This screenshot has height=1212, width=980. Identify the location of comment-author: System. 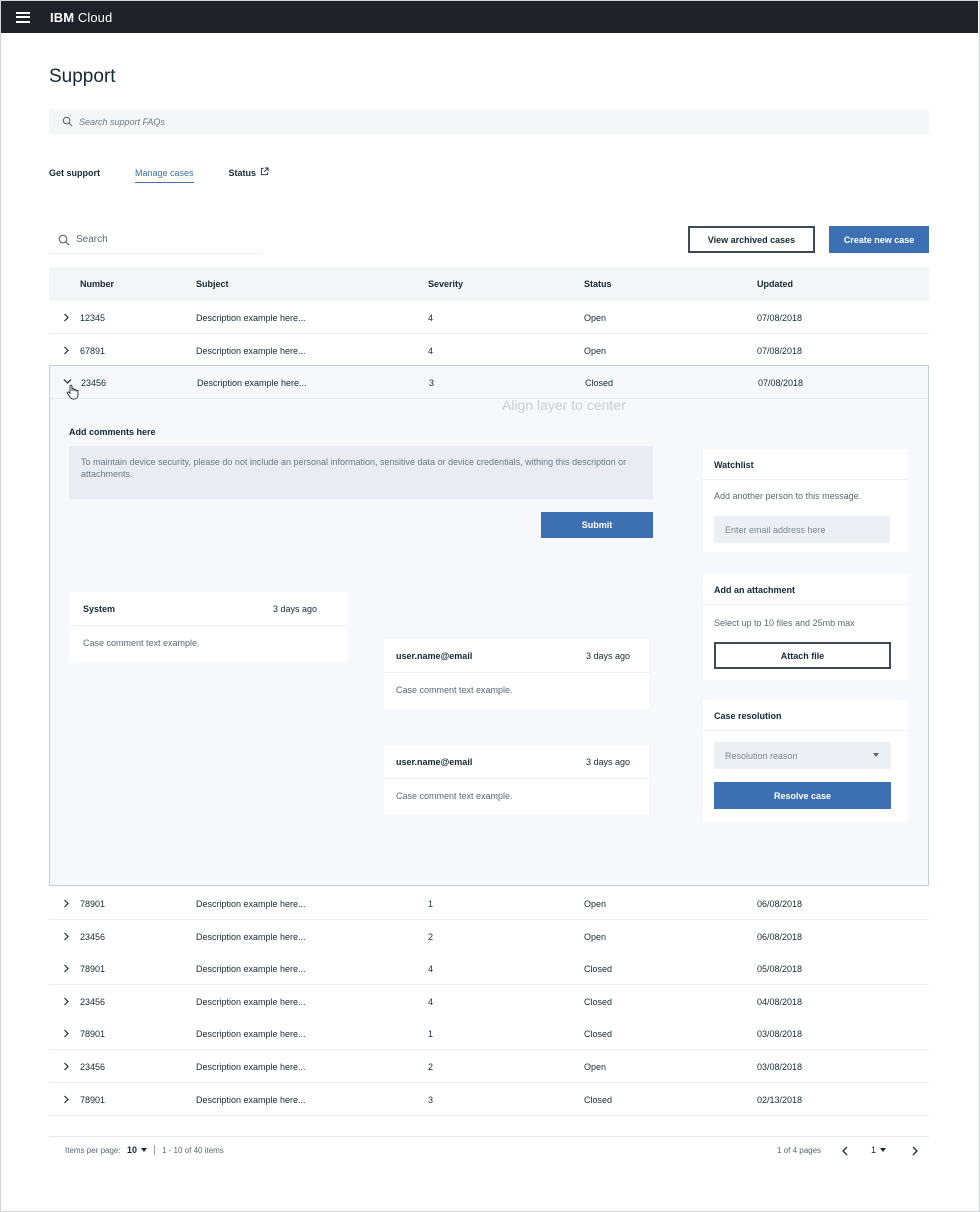
(99, 609).